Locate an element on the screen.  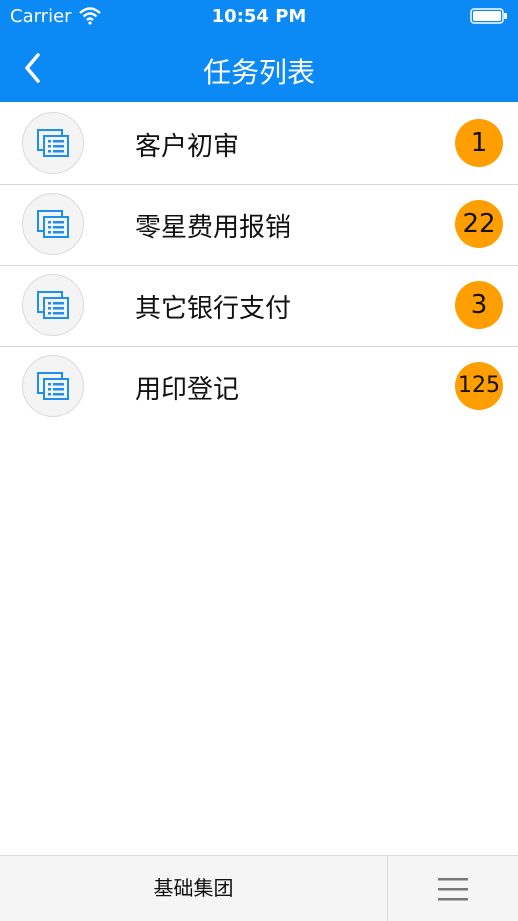
task-row: 其它银行支付 3 is located at coordinates (259, 305).